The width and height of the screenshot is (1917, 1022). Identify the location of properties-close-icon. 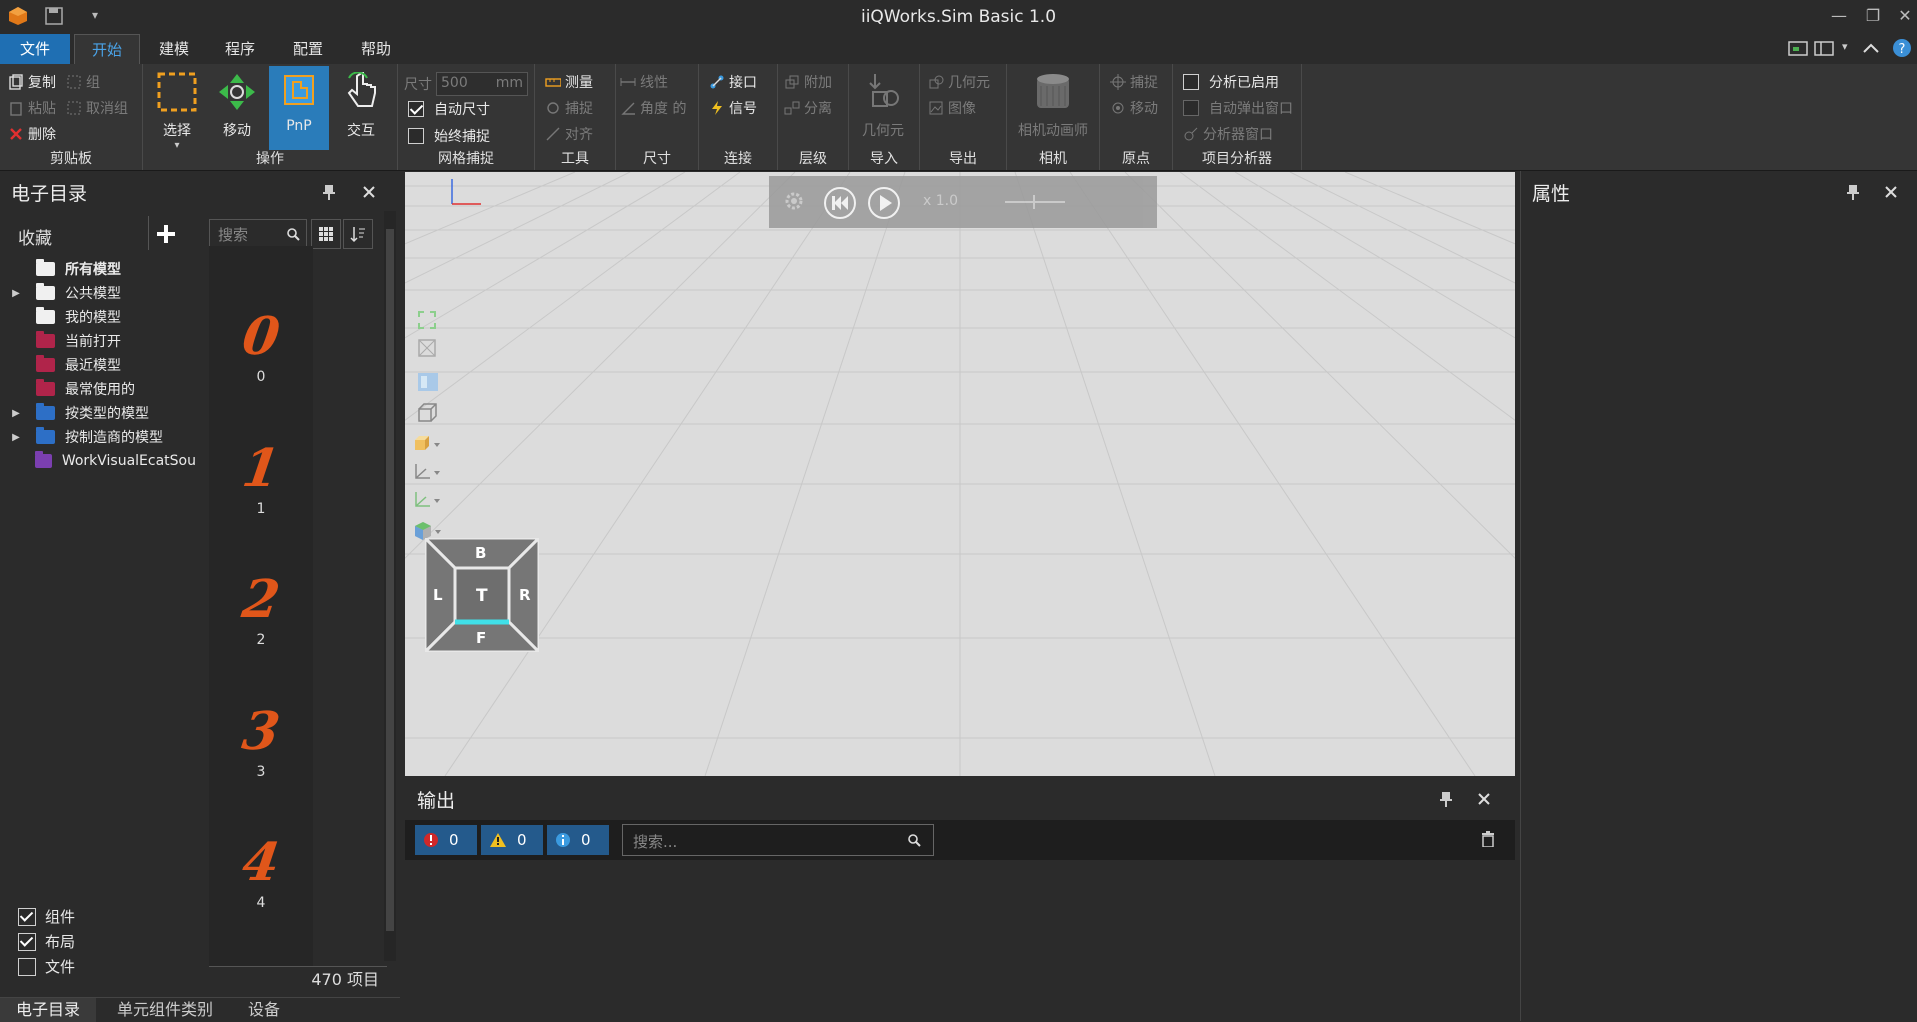
(1891, 192).